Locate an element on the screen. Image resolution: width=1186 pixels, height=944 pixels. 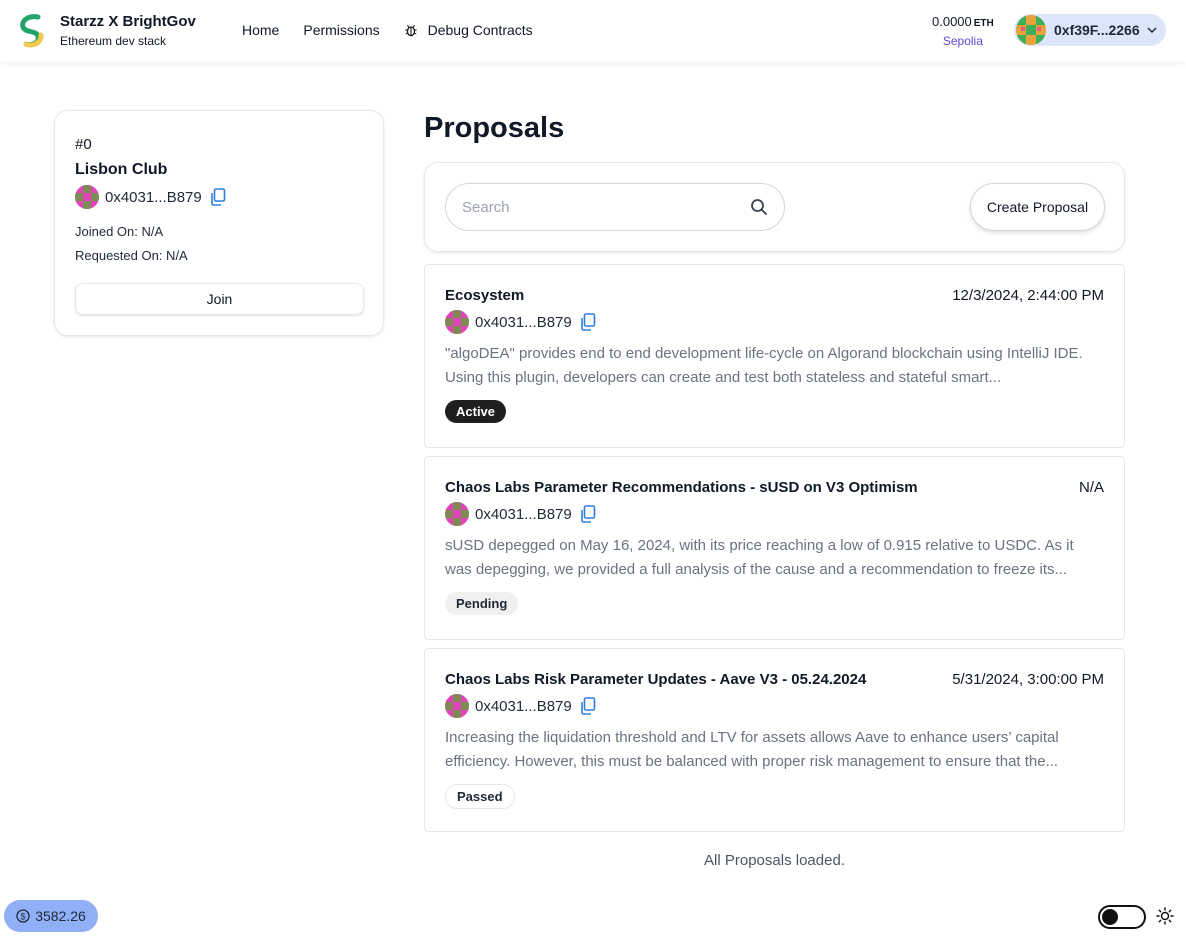
app-logo-icon is located at coordinates (32, 31).